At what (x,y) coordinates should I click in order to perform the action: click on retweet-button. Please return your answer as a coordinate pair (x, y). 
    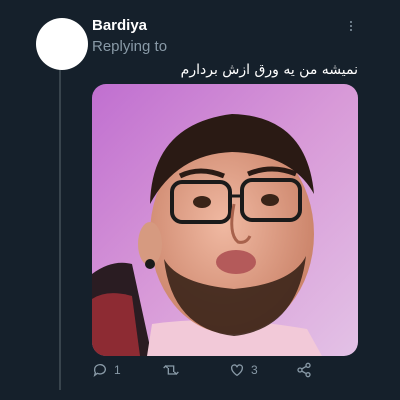
    Looking at the image, I should click on (174, 370).